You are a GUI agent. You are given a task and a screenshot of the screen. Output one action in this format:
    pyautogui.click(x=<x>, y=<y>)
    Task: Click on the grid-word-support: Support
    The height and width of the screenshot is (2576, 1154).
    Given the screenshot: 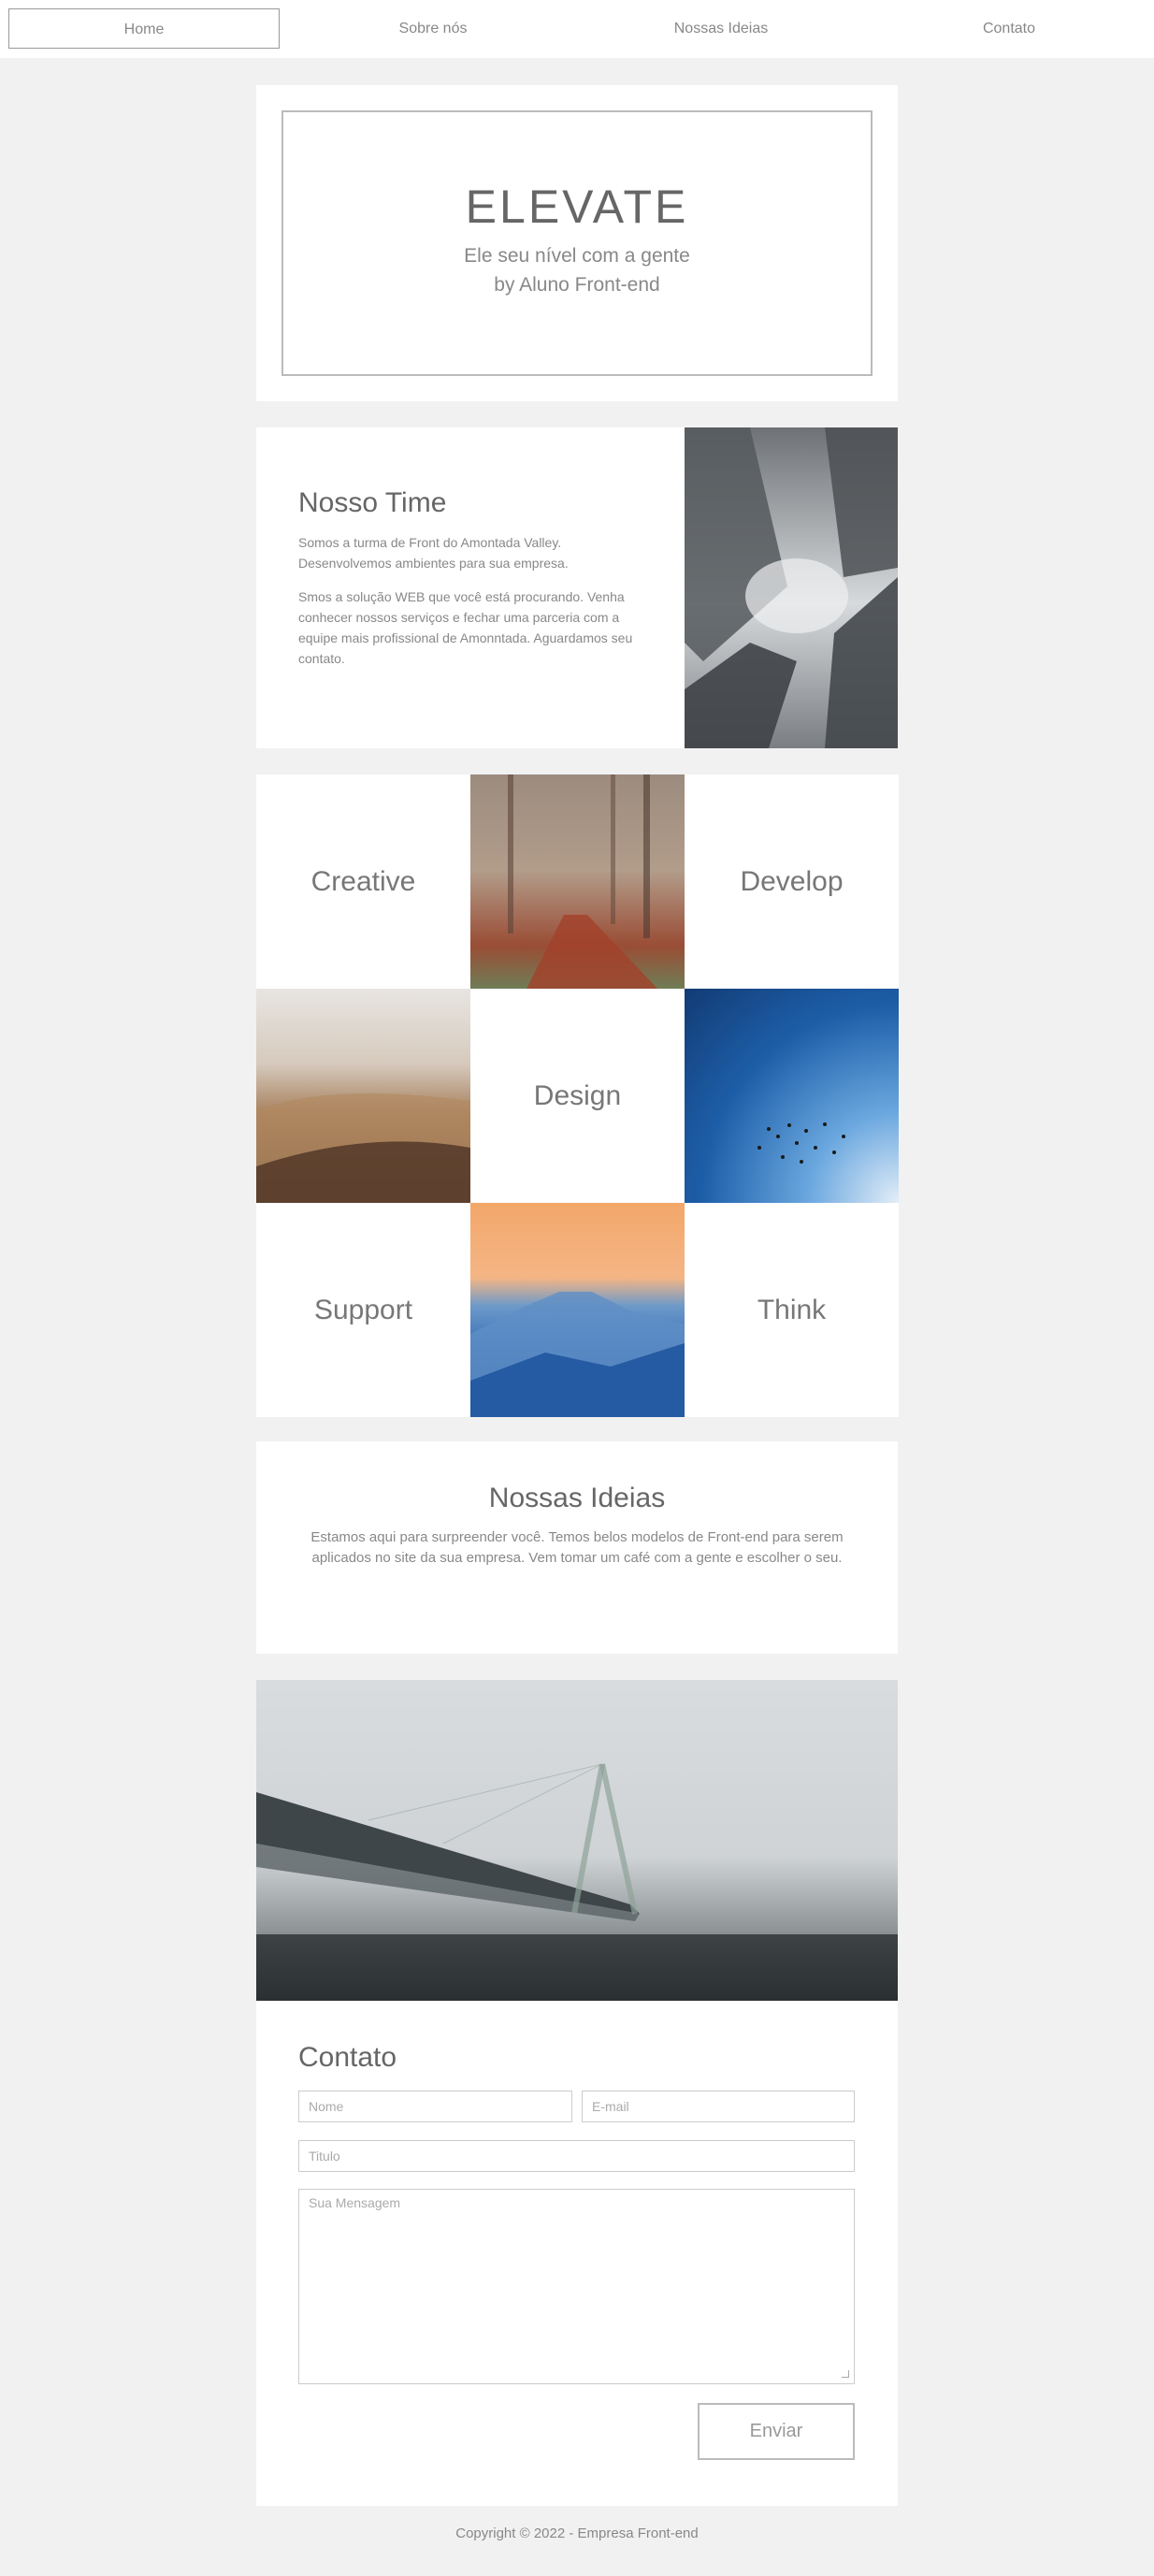 What is the action you would take?
    pyautogui.click(x=363, y=1310)
    